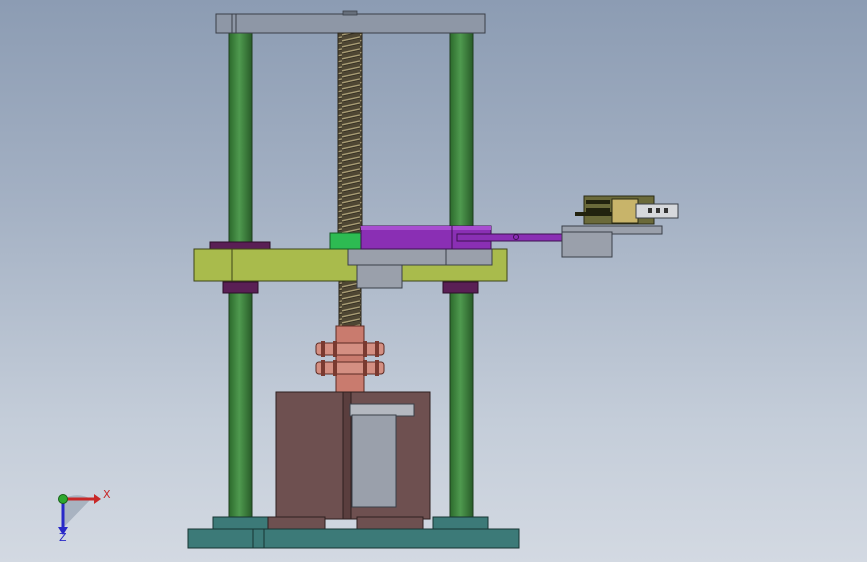 The width and height of the screenshot is (867, 562). What do you see at coordinates (627, 210) in the screenshot?
I see `gripper` at bounding box center [627, 210].